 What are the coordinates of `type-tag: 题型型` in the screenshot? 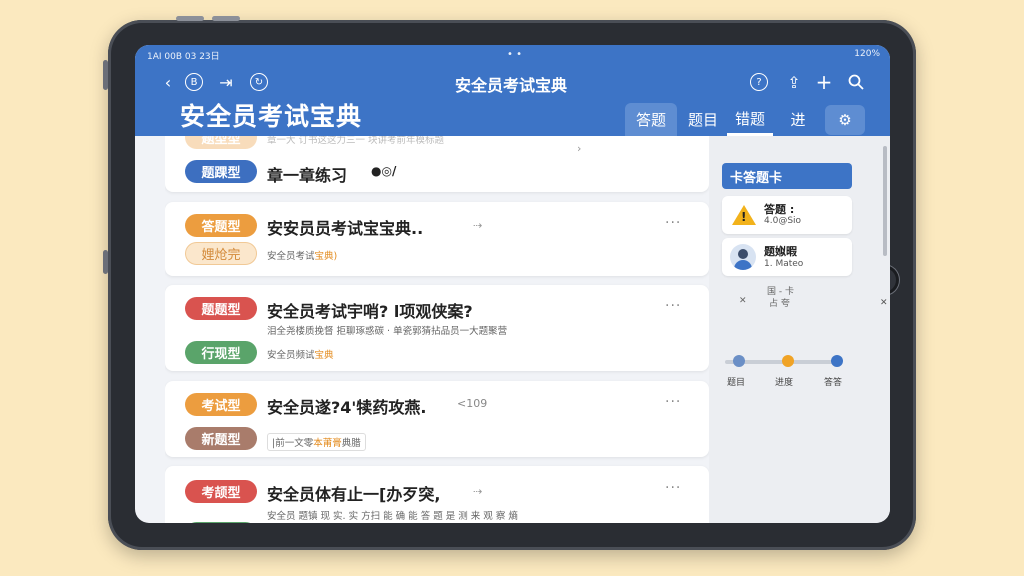 It's located at (221, 142).